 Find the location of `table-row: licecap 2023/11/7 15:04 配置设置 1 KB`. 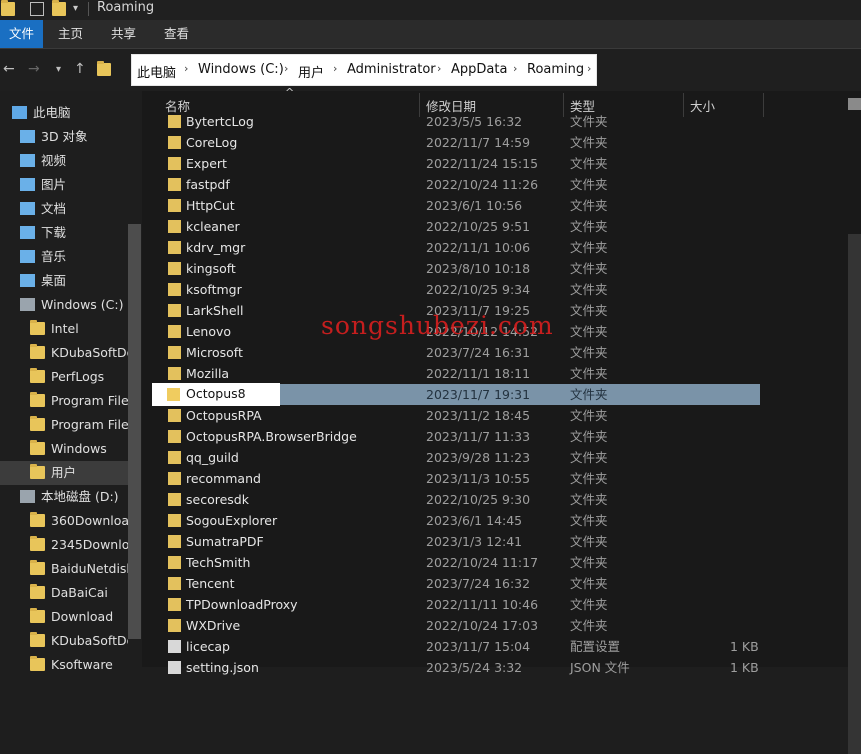

table-row: licecap 2023/11/7 15:04 配置设置 1 KB is located at coordinates (456, 646).